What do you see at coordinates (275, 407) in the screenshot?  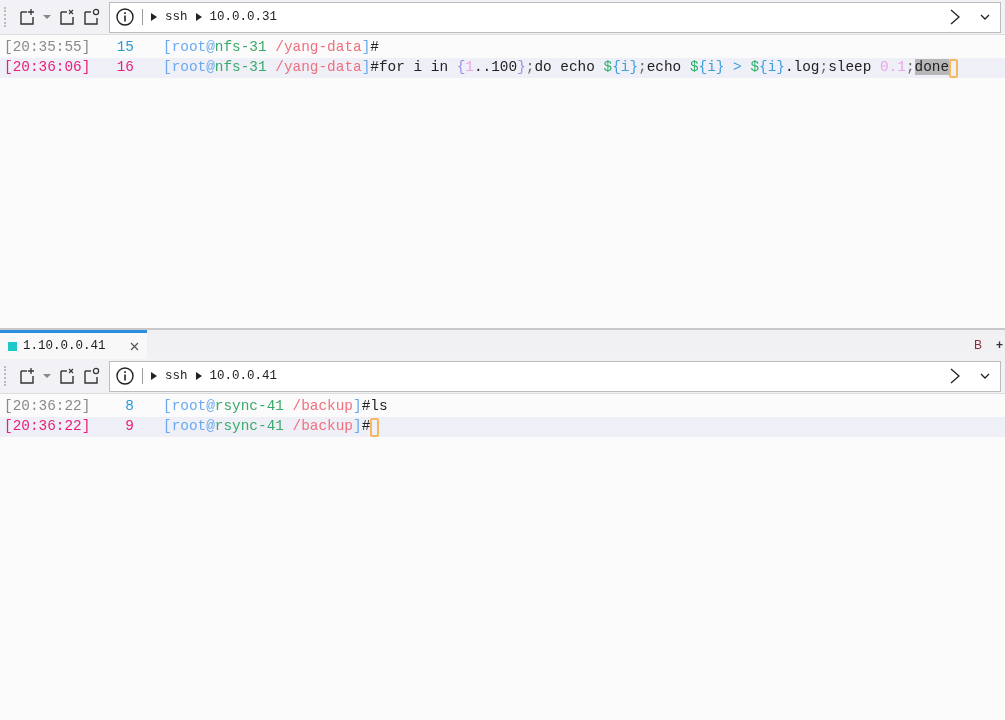 I see `command-line: [root@rsync-41 /backup]#ls` at bounding box center [275, 407].